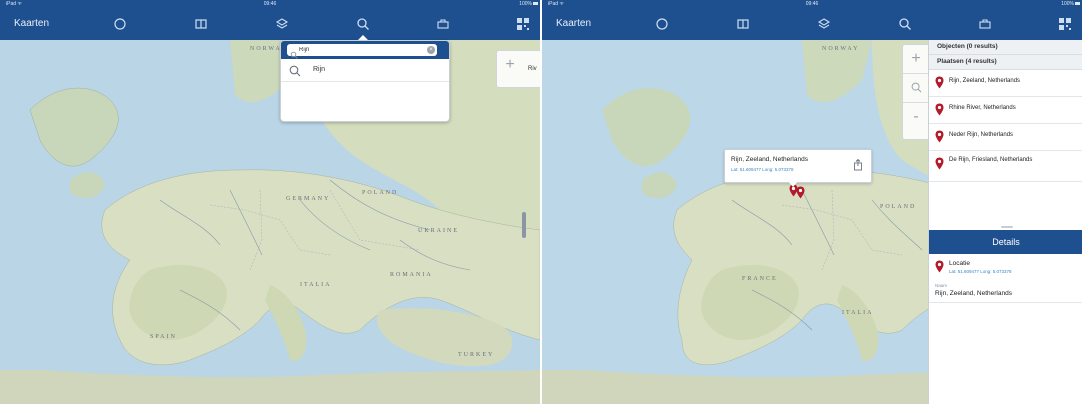  Describe the element at coordinates (1007, 227) in the screenshot. I see `panel-drag-handle` at that location.